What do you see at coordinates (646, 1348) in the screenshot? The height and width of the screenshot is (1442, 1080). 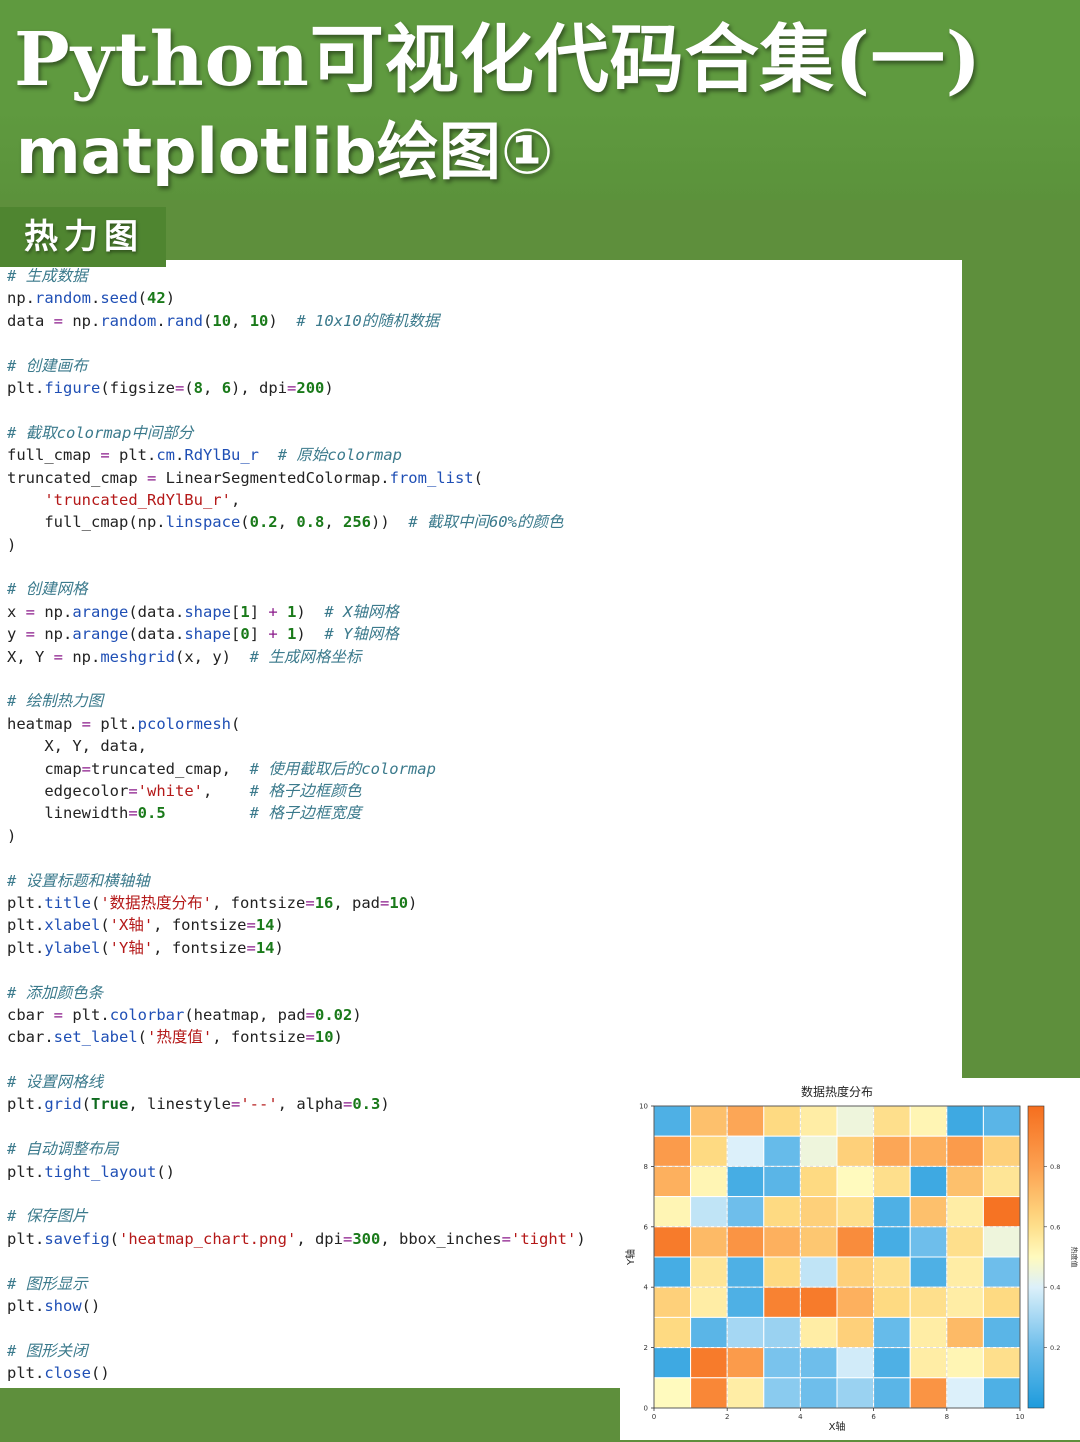 I see `y-tick-label: 2` at bounding box center [646, 1348].